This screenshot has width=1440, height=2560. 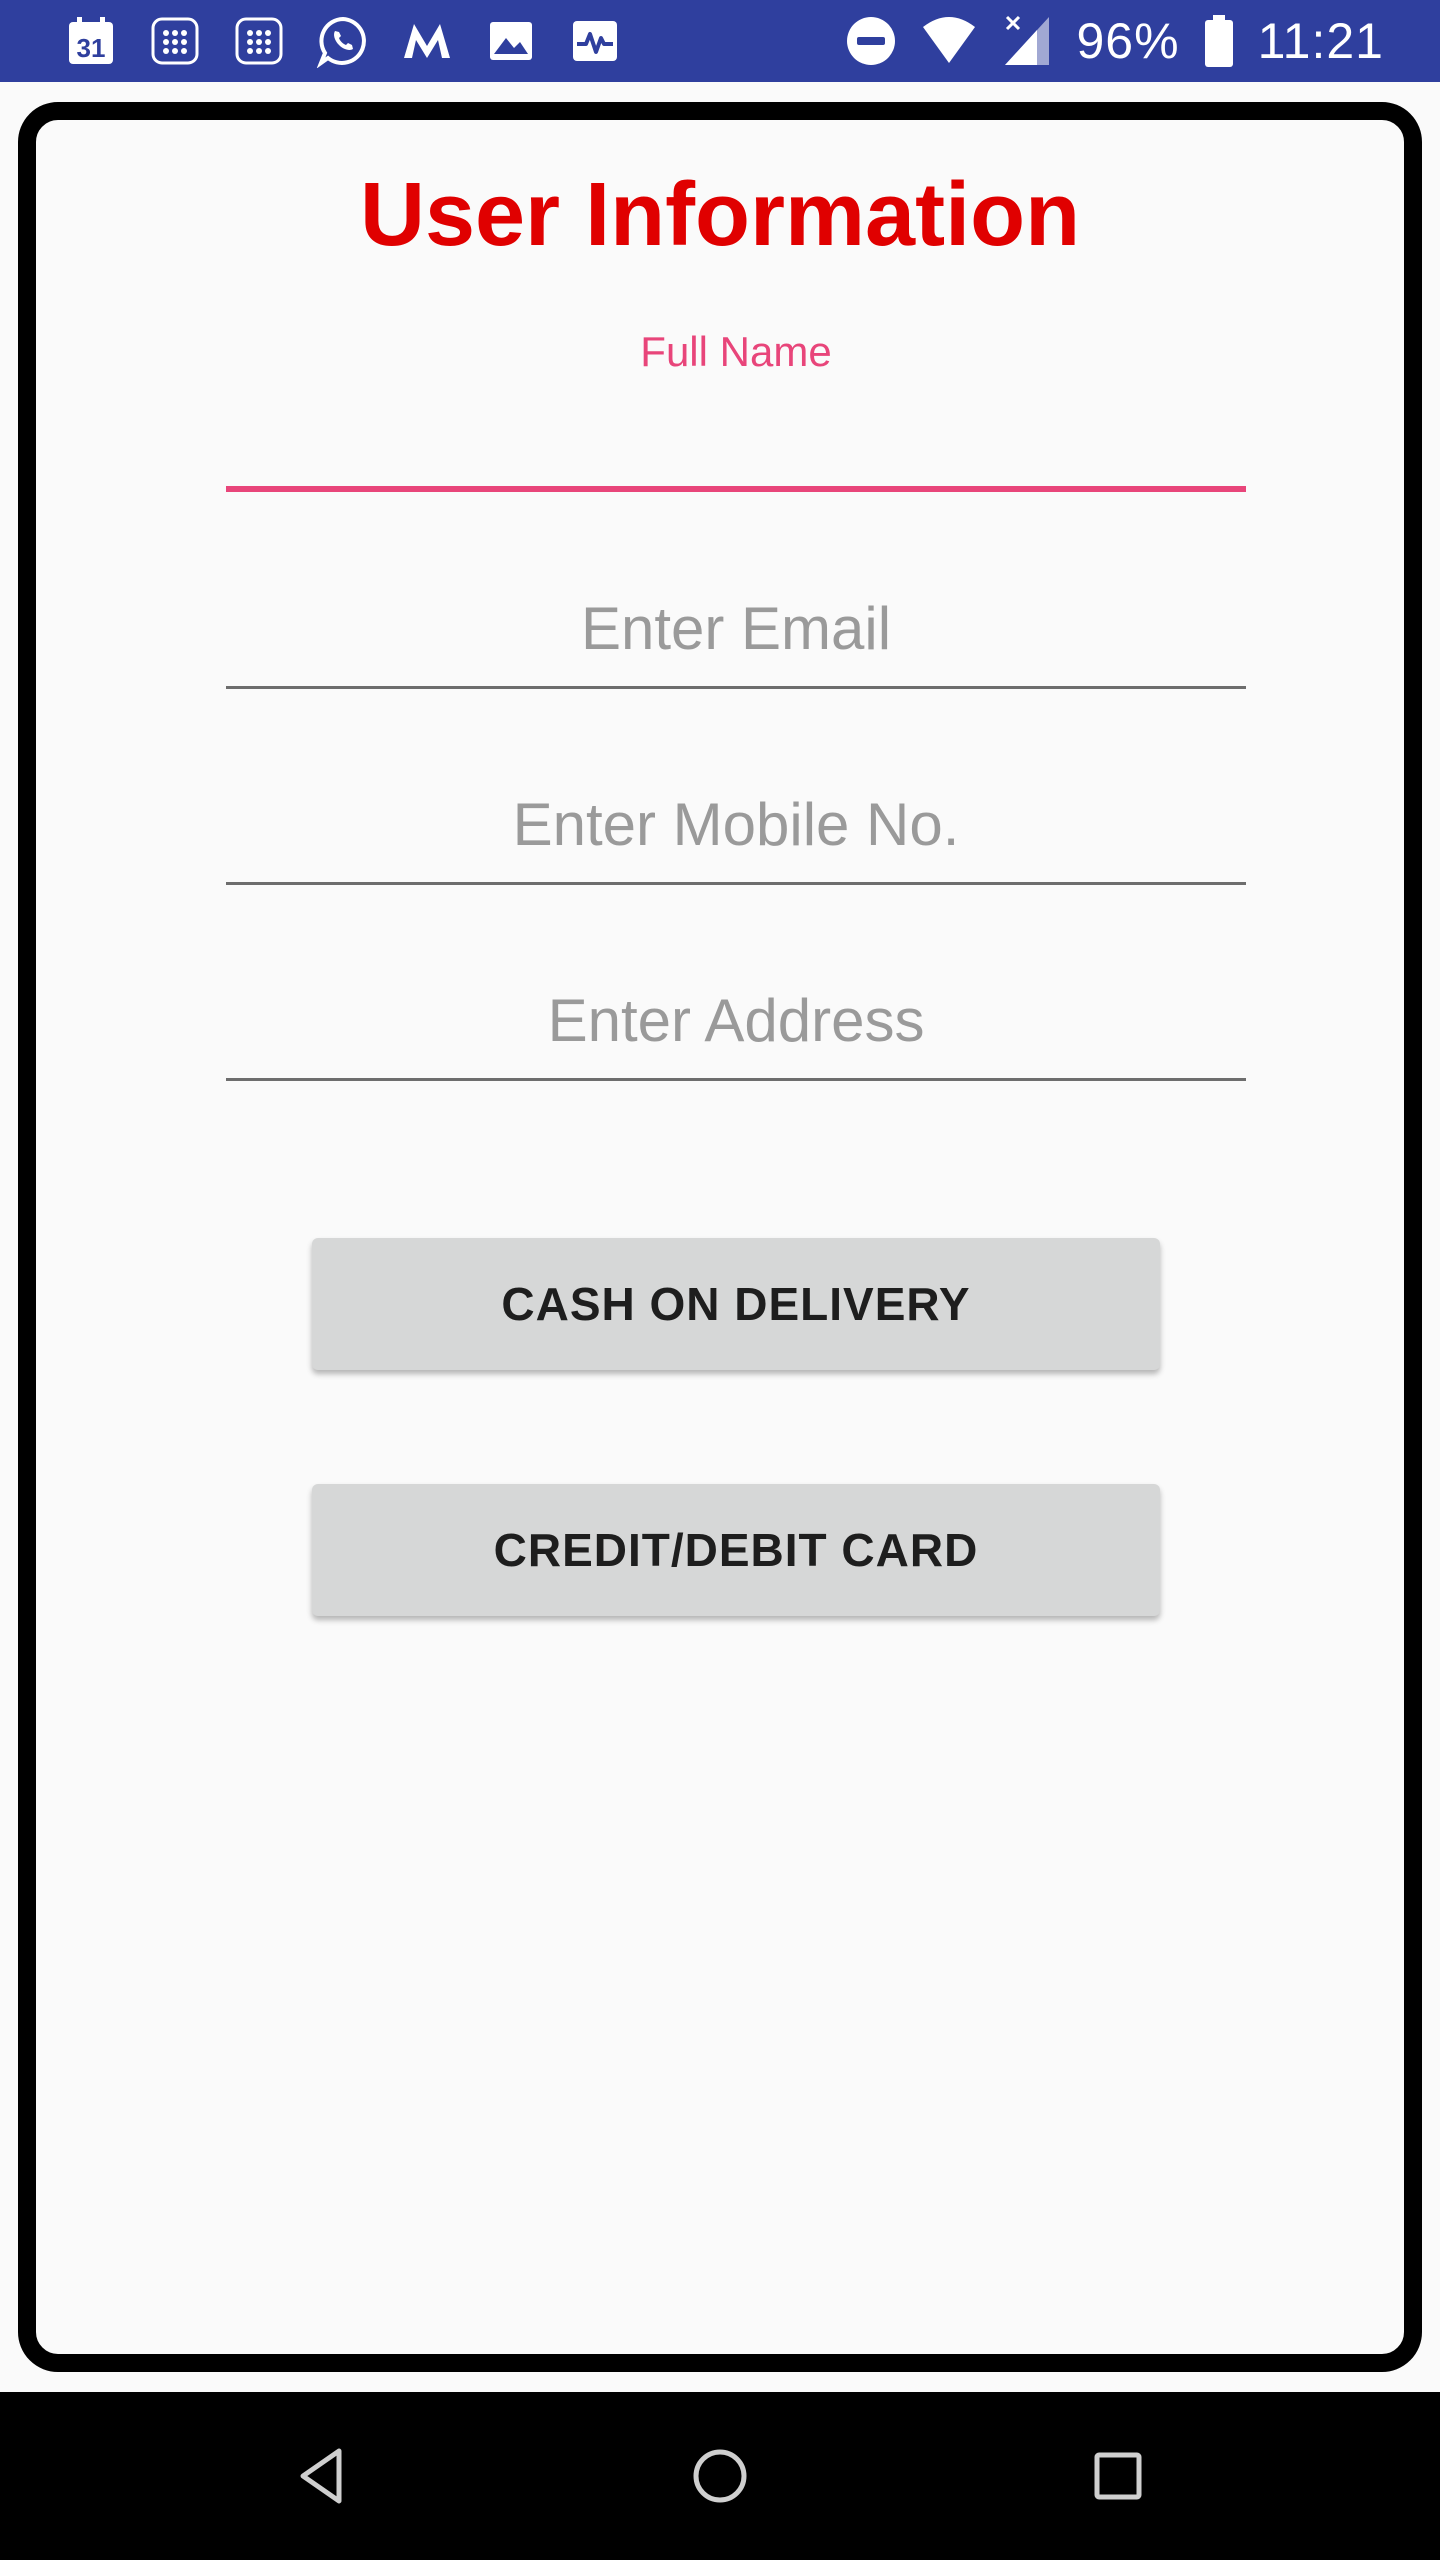 What do you see at coordinates (949, 41) in the screenshot?
I see `wifi-icon` at bounding box center [949, 41].